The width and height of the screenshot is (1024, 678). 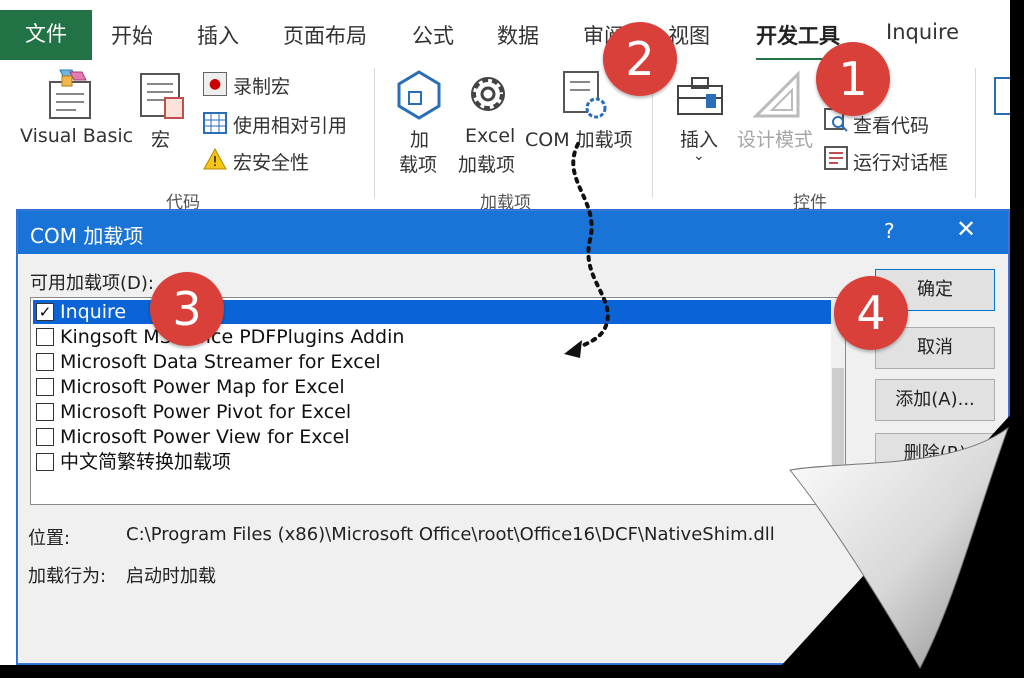 What do you see at coordinates (891, 124) in the screenshot?
I see `view-code-button: 查看代码` at bounding box center [891, 124].